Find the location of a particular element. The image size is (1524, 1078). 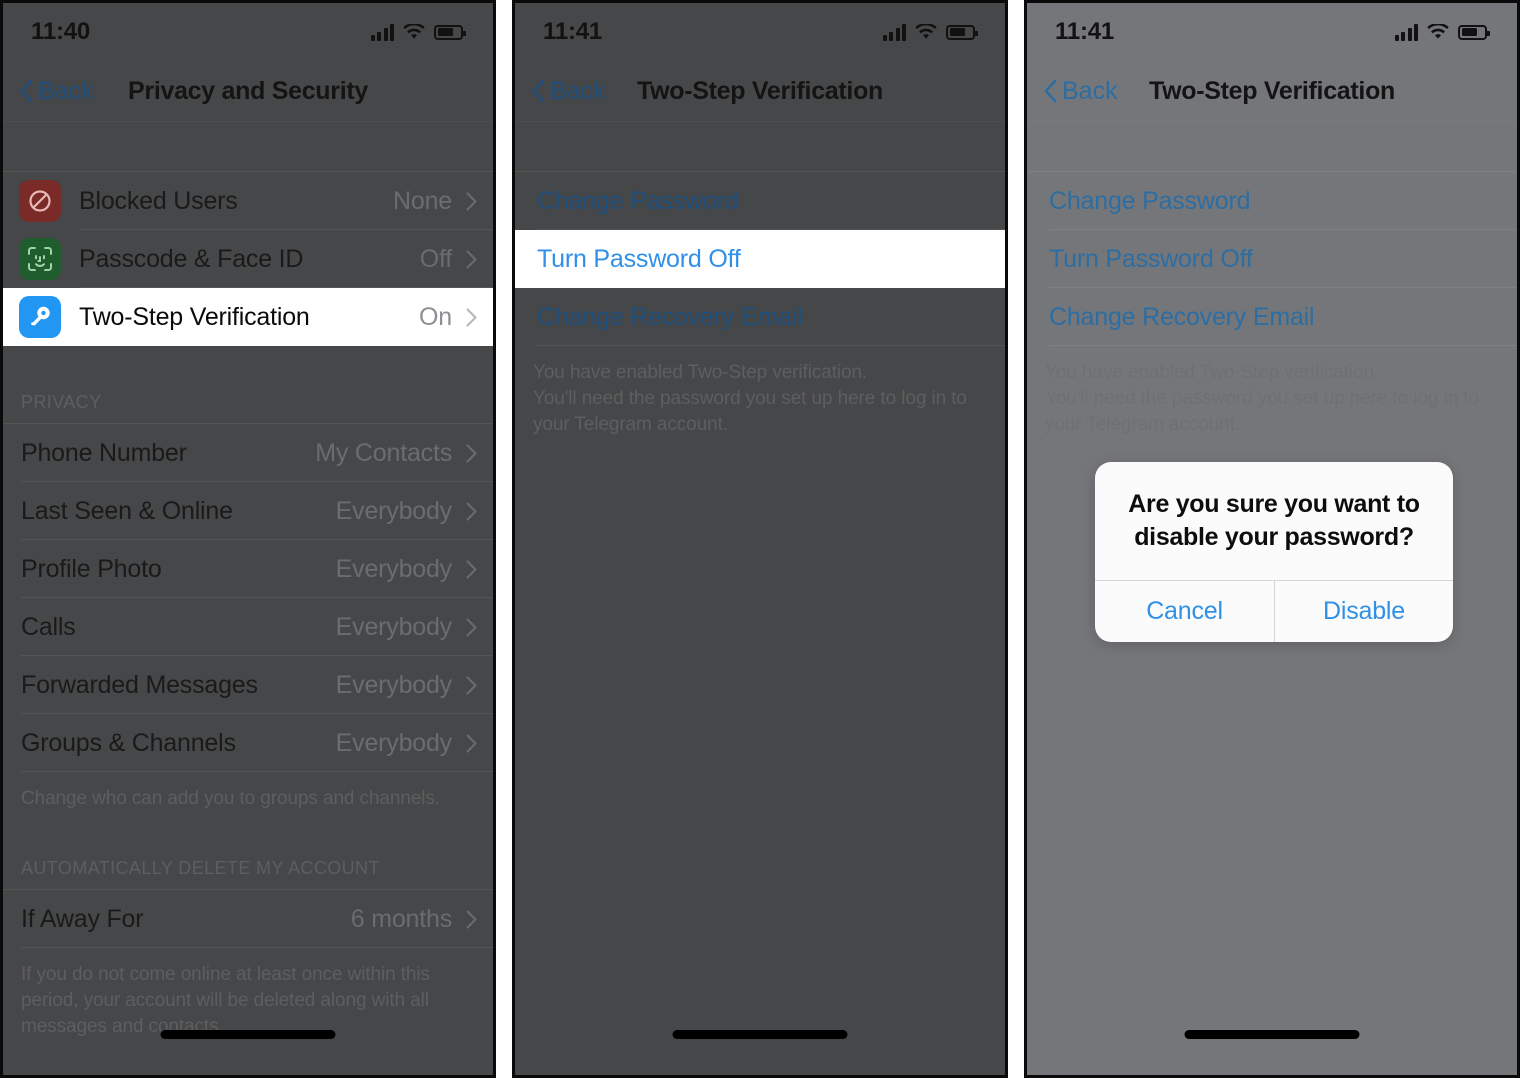

delete-account-header-block: AUTOMATICALLY DELETE MY ACCOUNT is located at coordinates (248, 851).